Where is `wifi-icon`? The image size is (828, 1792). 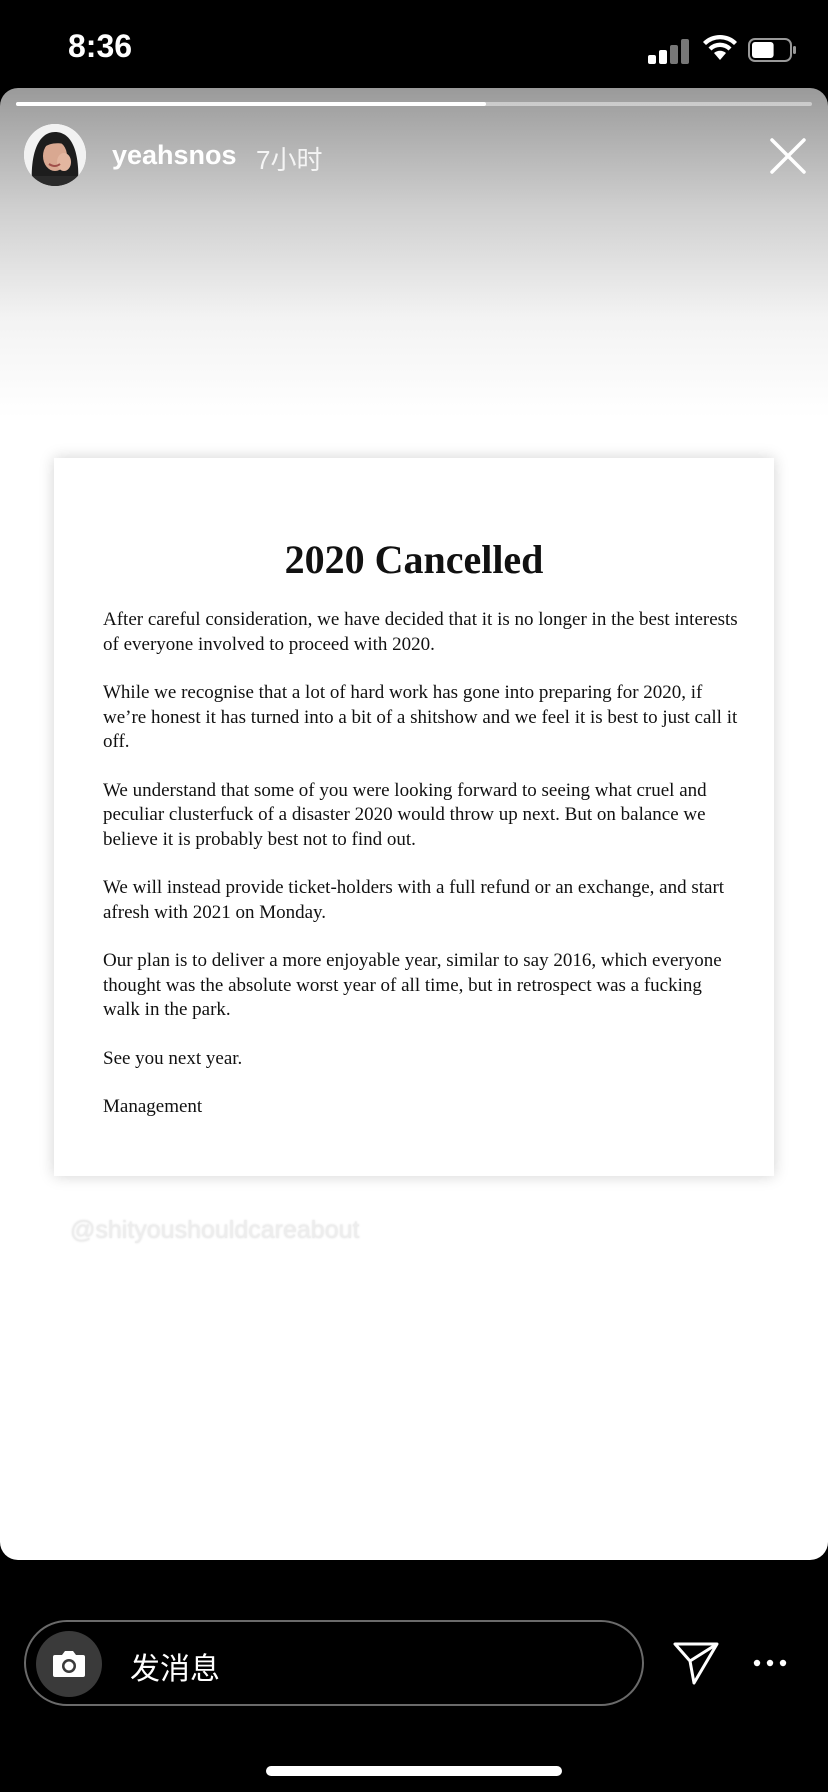
wifi-icon is located at coordinates (720, 47).